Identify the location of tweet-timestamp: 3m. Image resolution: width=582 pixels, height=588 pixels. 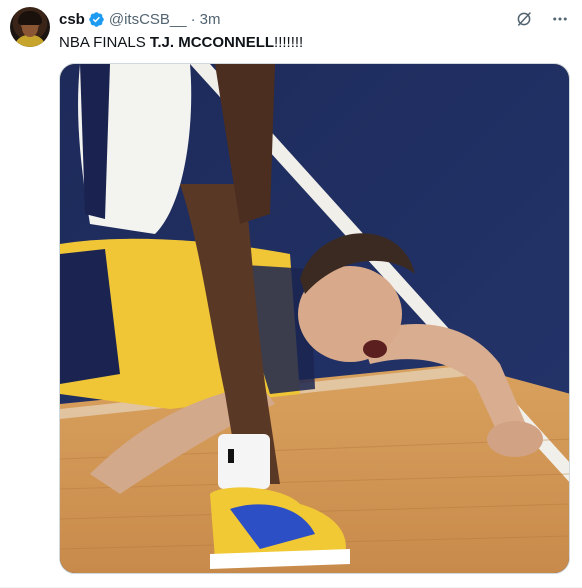
(210, 19).